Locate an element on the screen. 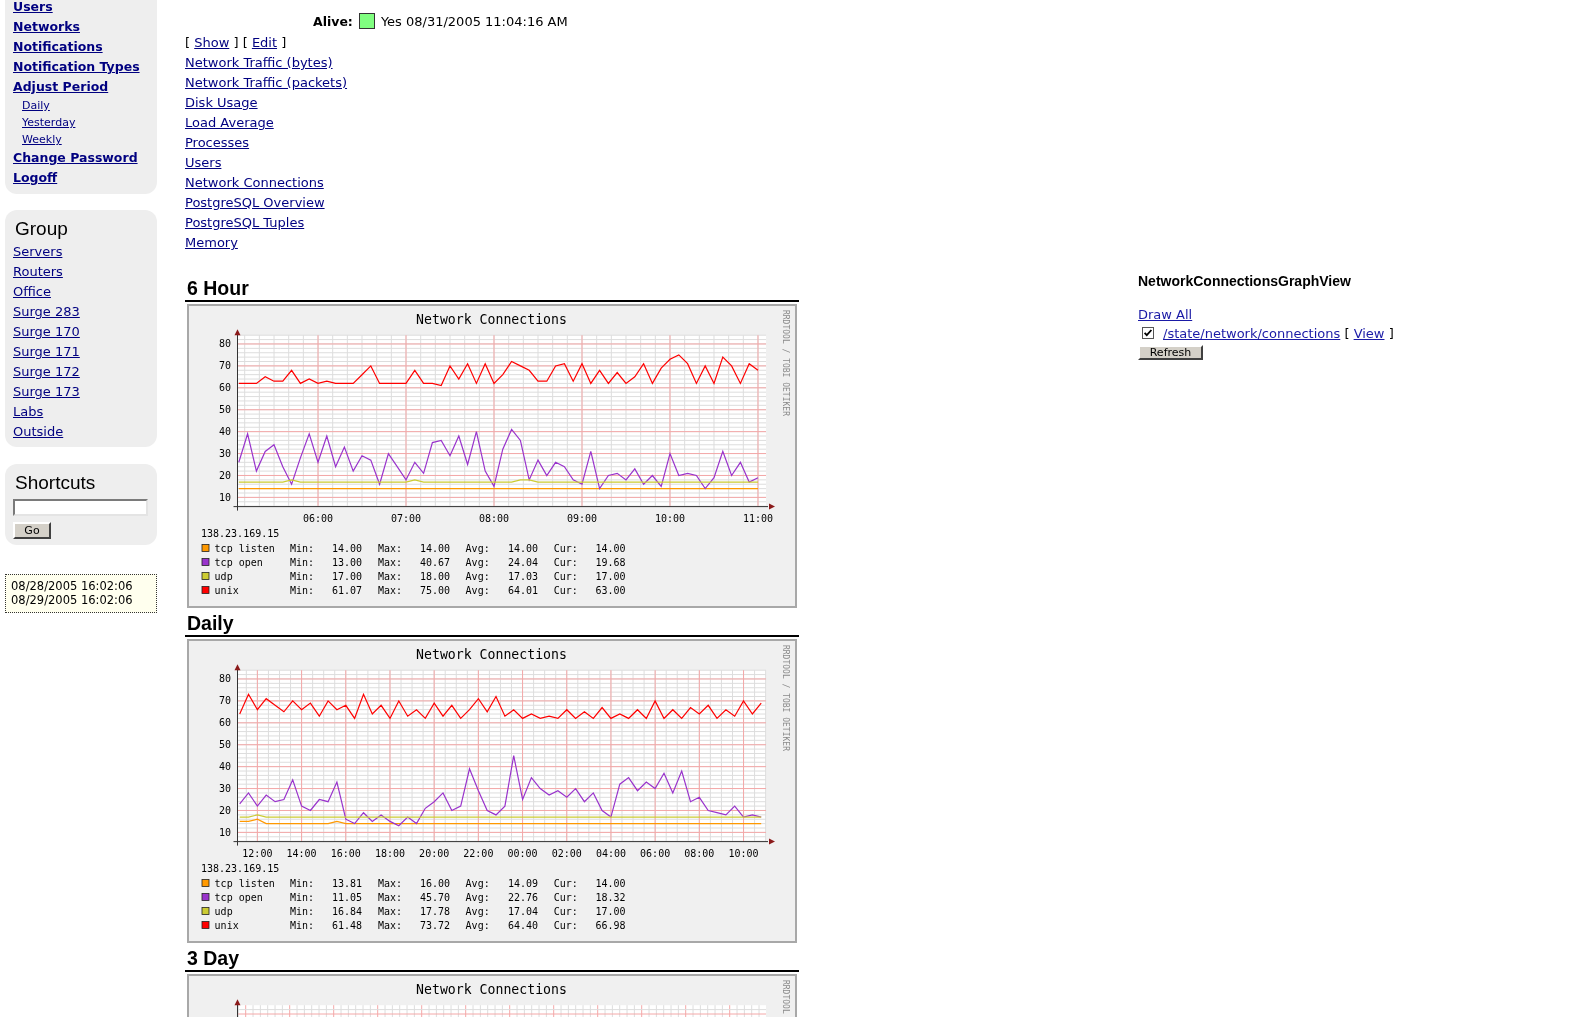  graph-link: Disk Usage is located at coordinates (221, 103).